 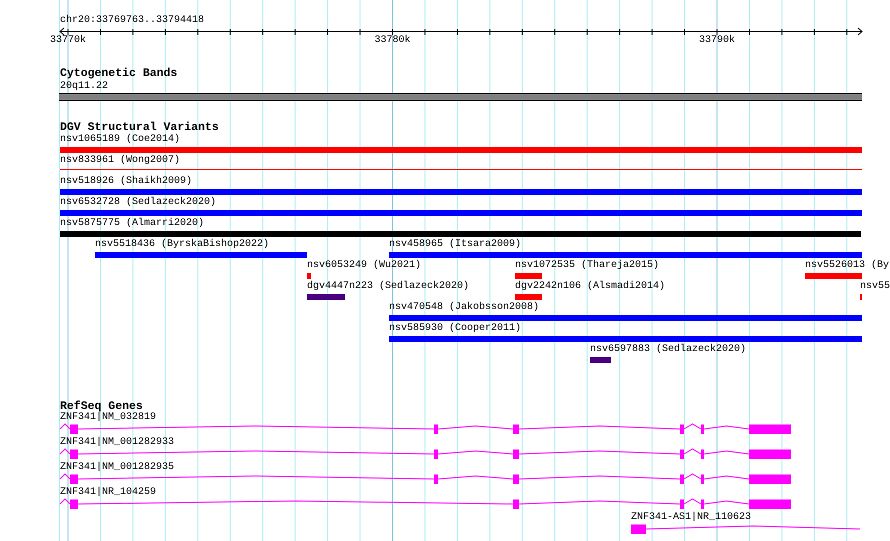 I want to click on gene-label: ZNF341-AS1|NR_110623, so click(x=691, y=518).